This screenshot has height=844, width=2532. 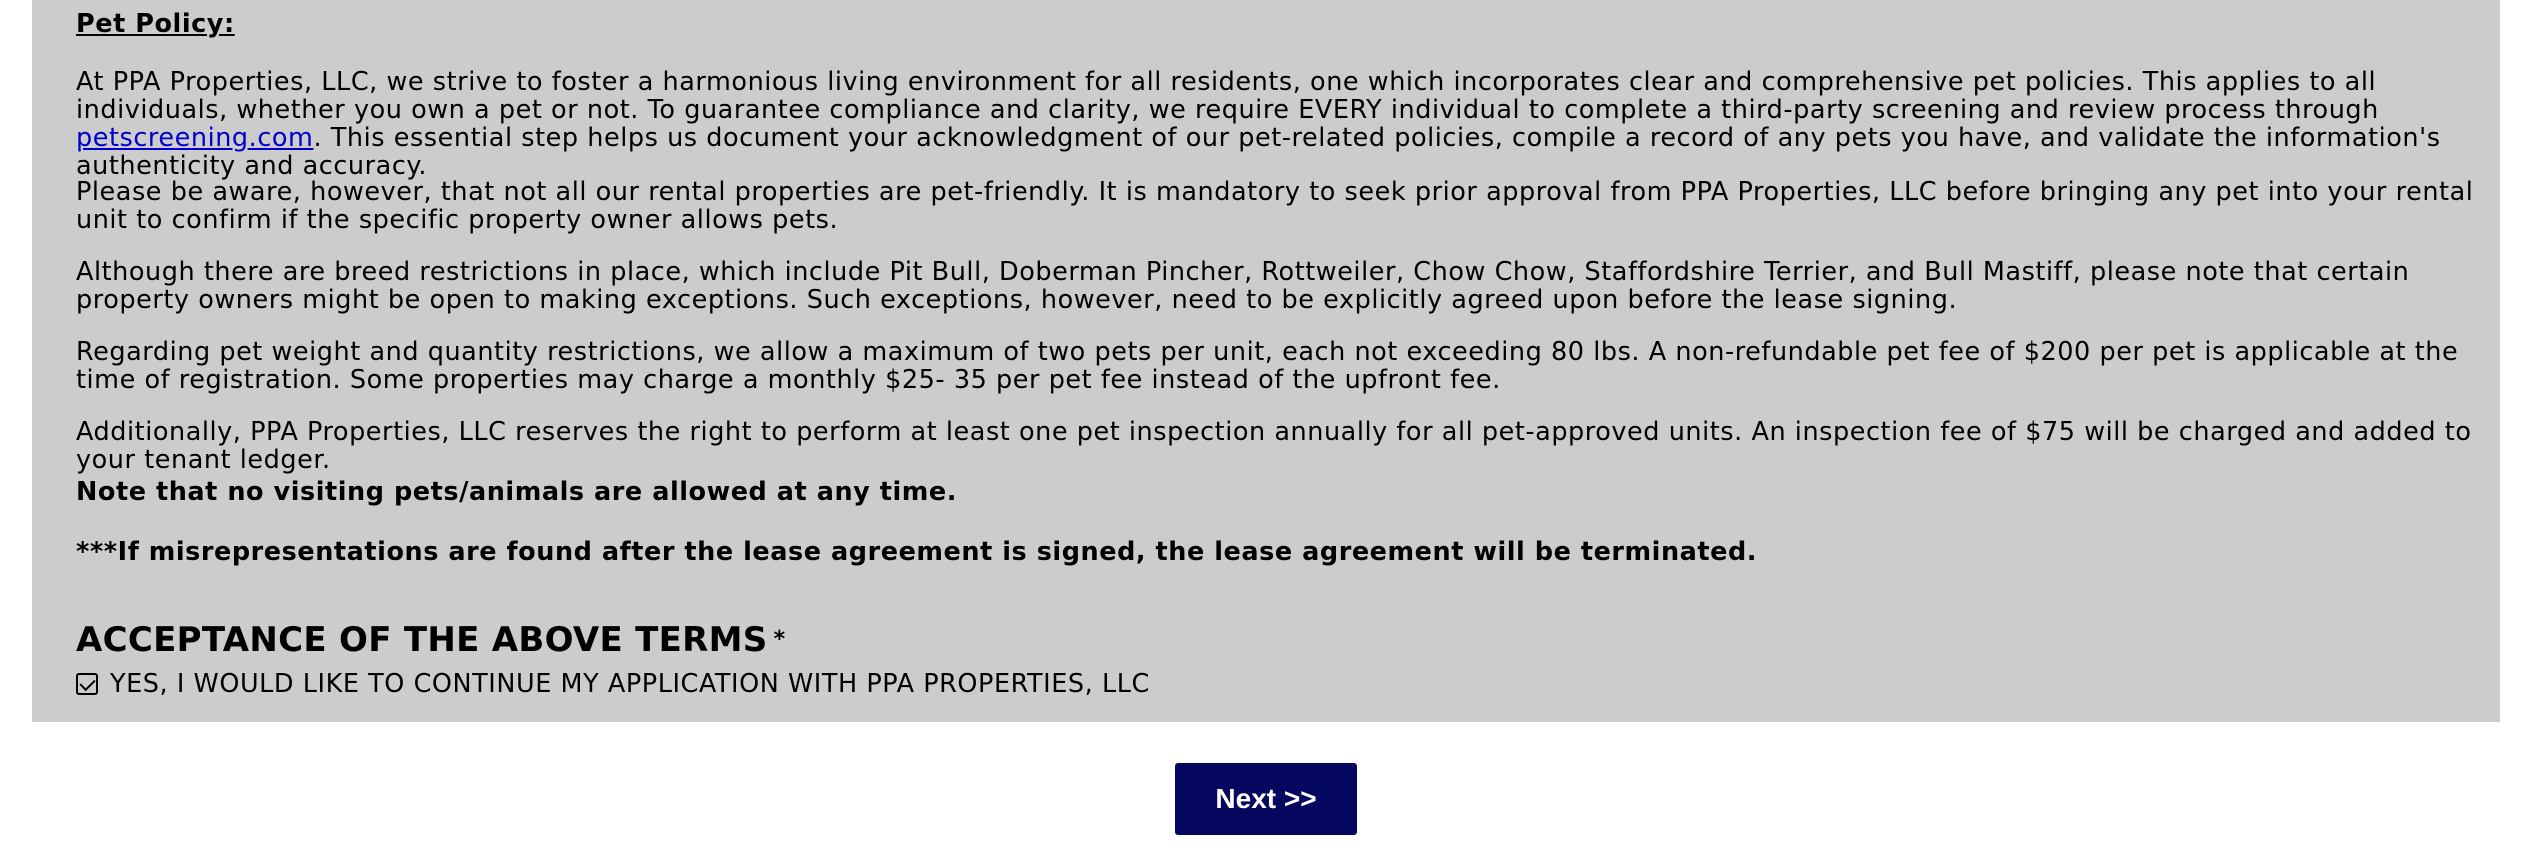 I want to click on policy-heading: Pet Policy:, so click(x=155, y=24).